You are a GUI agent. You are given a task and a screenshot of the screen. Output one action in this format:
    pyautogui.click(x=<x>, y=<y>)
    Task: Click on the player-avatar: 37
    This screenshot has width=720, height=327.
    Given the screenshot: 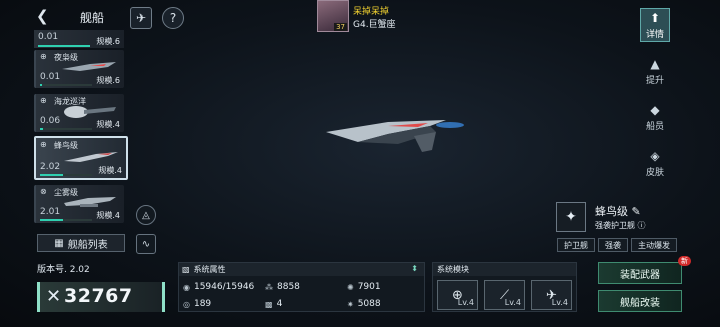 What is the action you would take?
    pyautogui.click(x=333, y=16)
    